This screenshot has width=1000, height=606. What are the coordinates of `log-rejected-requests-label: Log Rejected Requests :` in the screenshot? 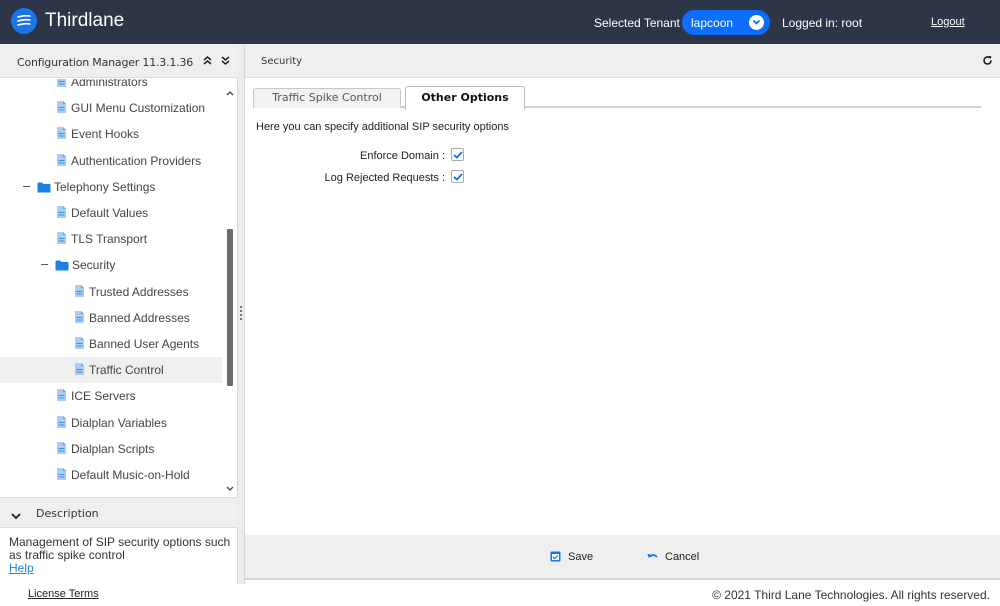 It's located at (384, 178).